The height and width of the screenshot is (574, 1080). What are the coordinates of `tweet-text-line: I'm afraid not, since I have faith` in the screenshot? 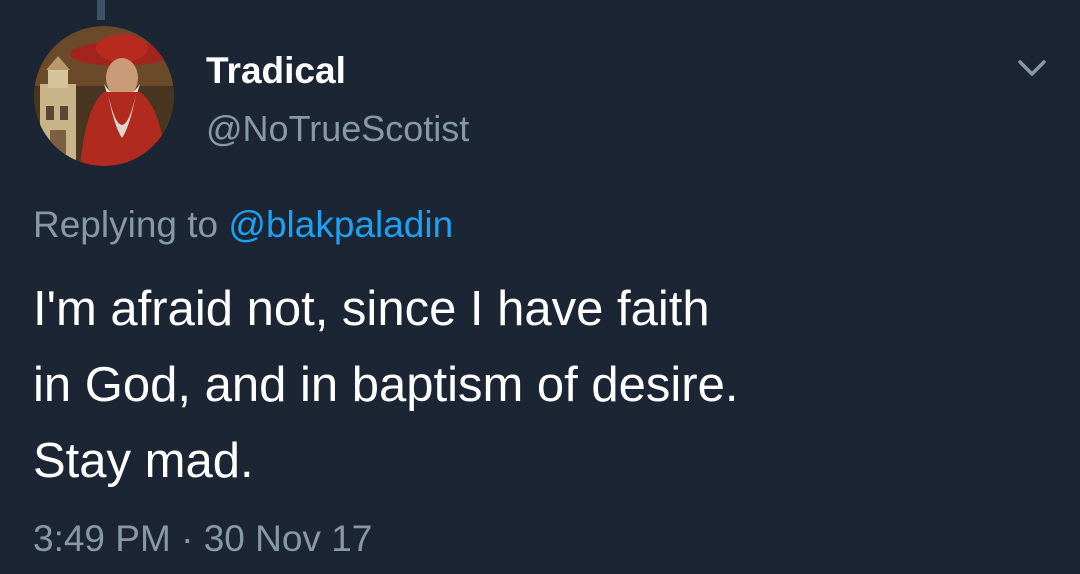 It's located at (371, 309).